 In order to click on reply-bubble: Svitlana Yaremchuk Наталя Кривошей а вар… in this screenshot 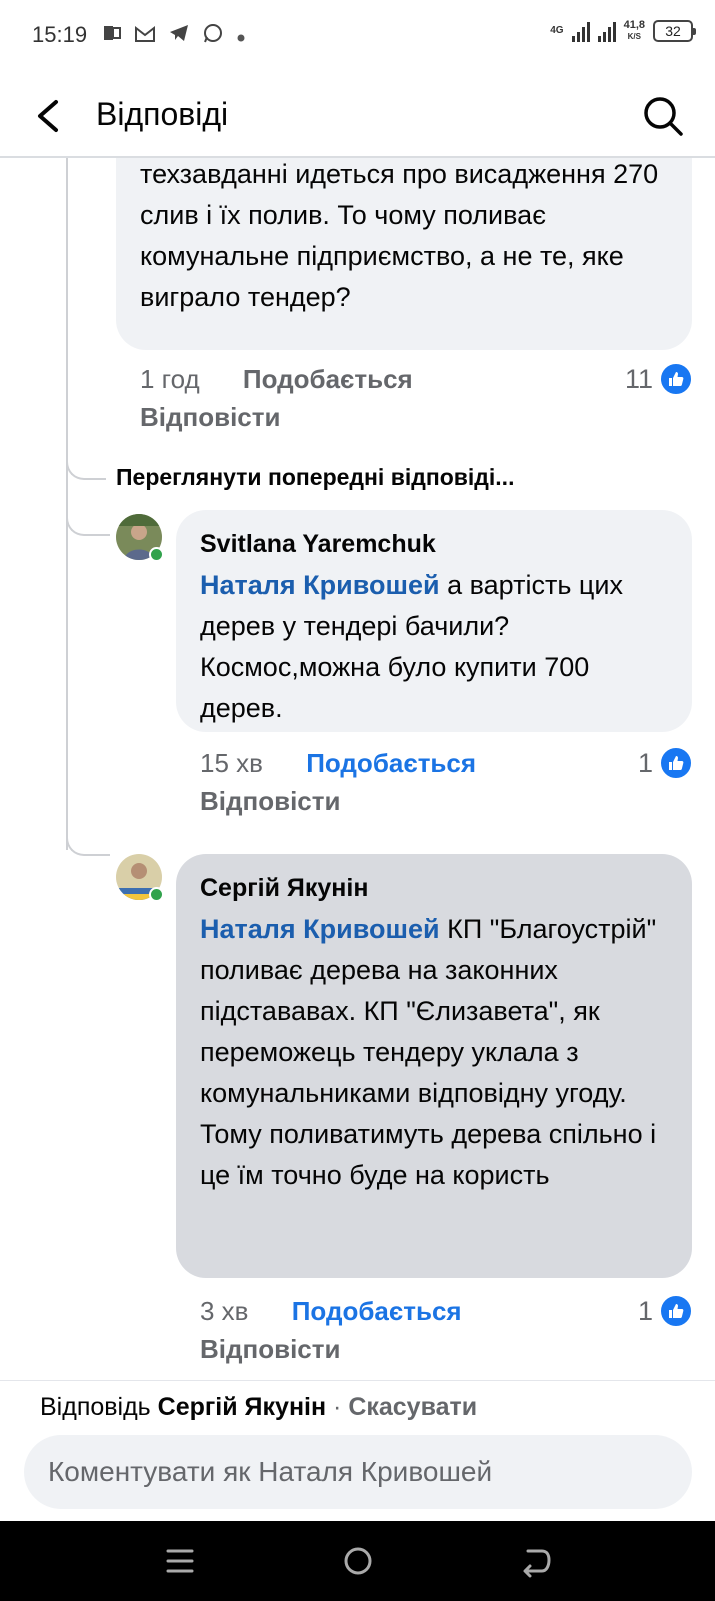, I will do `click(434, 621)`.